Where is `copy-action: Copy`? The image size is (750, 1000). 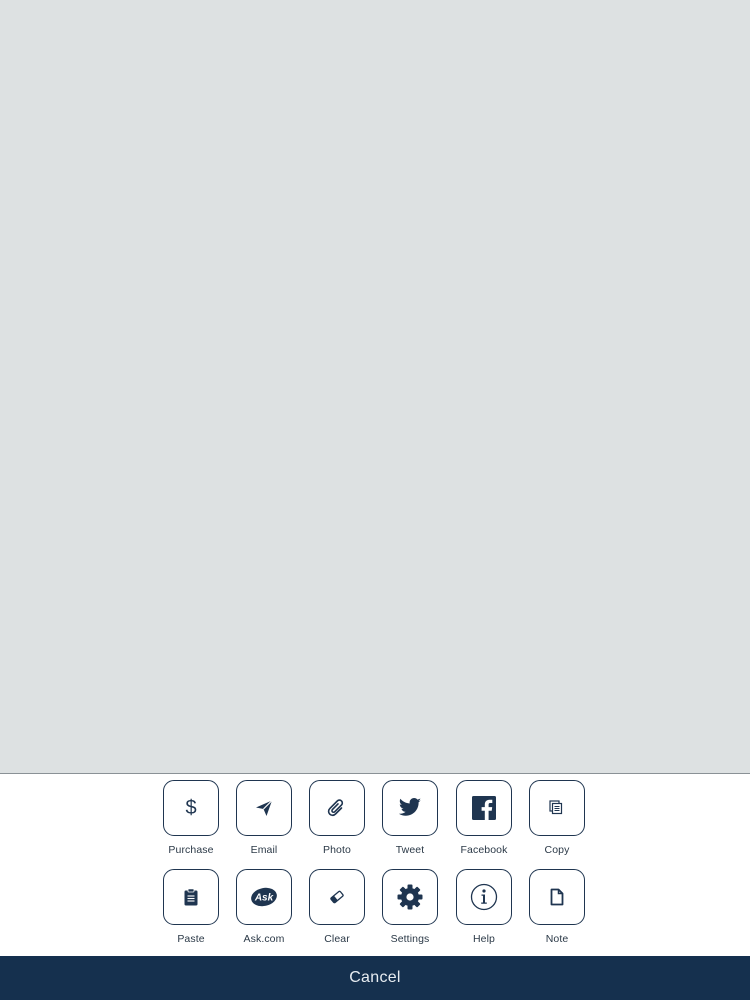
copy-action: Copy is located at coordinates (558, 820).